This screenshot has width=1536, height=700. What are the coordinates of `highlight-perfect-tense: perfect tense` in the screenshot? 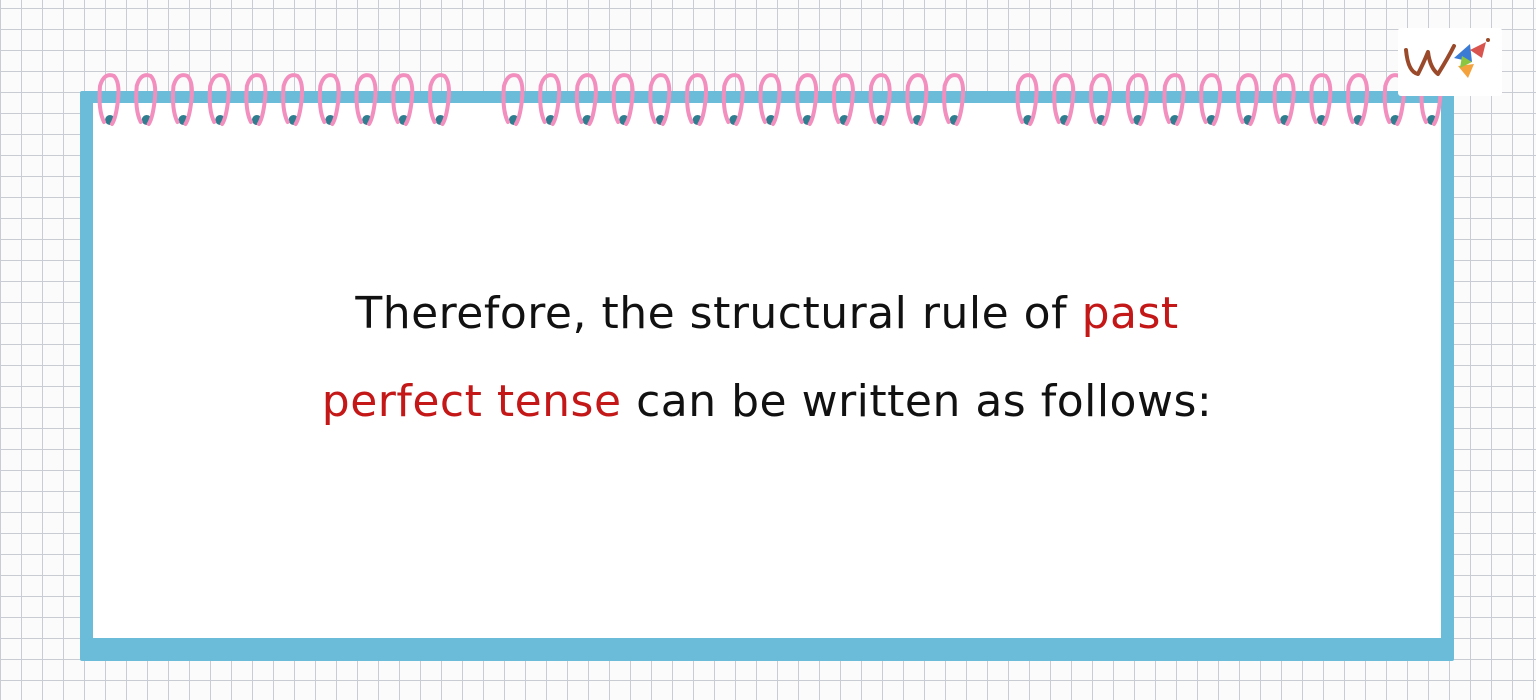 It's located at (471, 401).